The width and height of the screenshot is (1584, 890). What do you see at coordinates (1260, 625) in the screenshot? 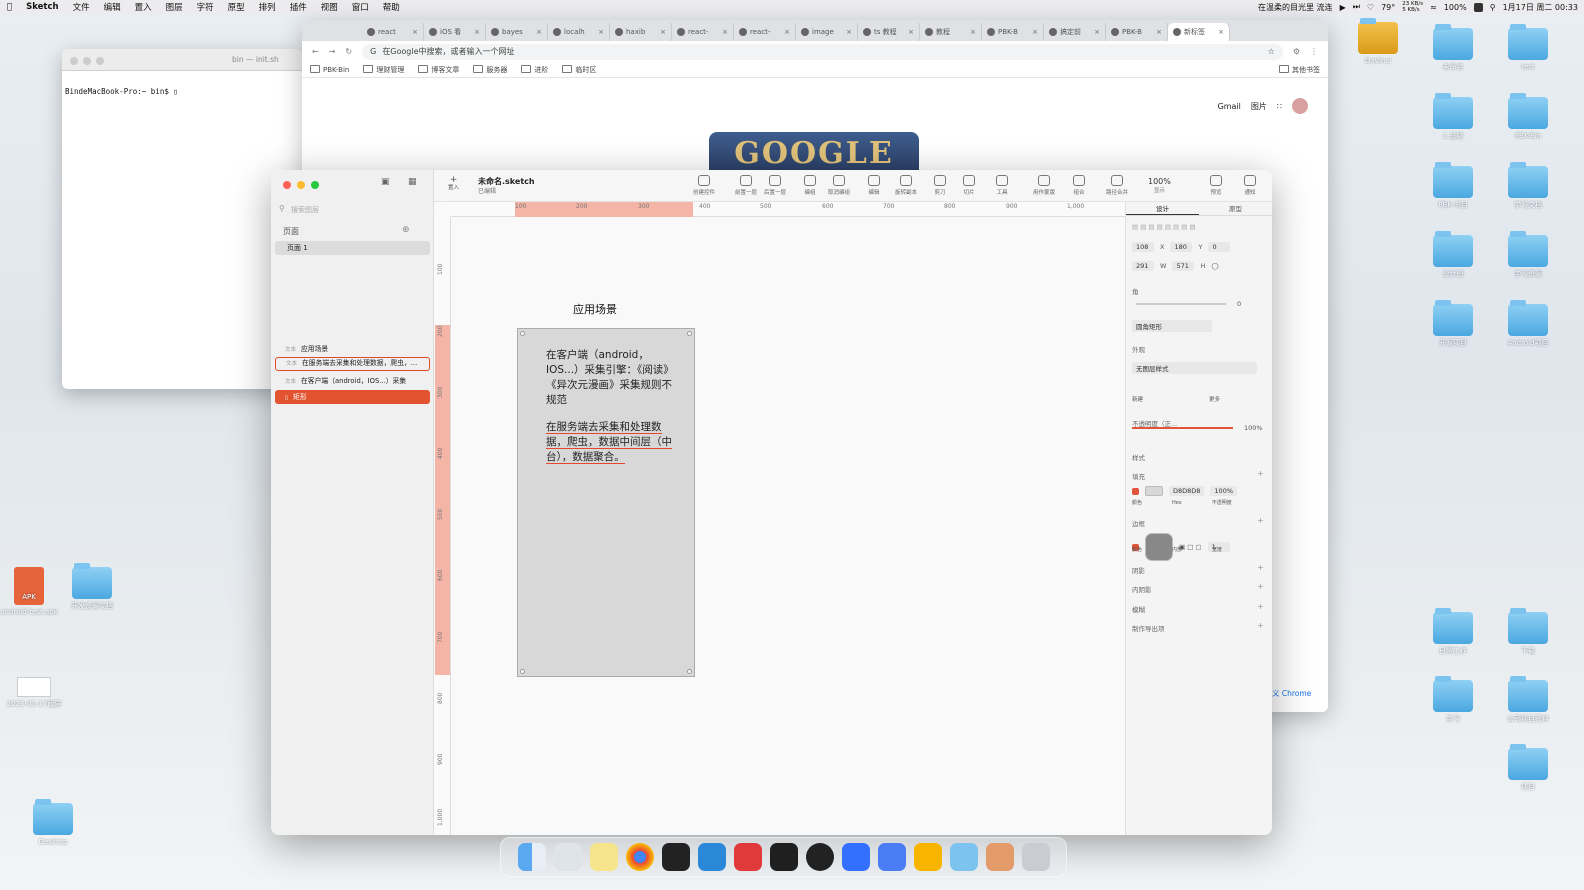
I see `add-export-icon: +` at bounding box center [1260, 625].